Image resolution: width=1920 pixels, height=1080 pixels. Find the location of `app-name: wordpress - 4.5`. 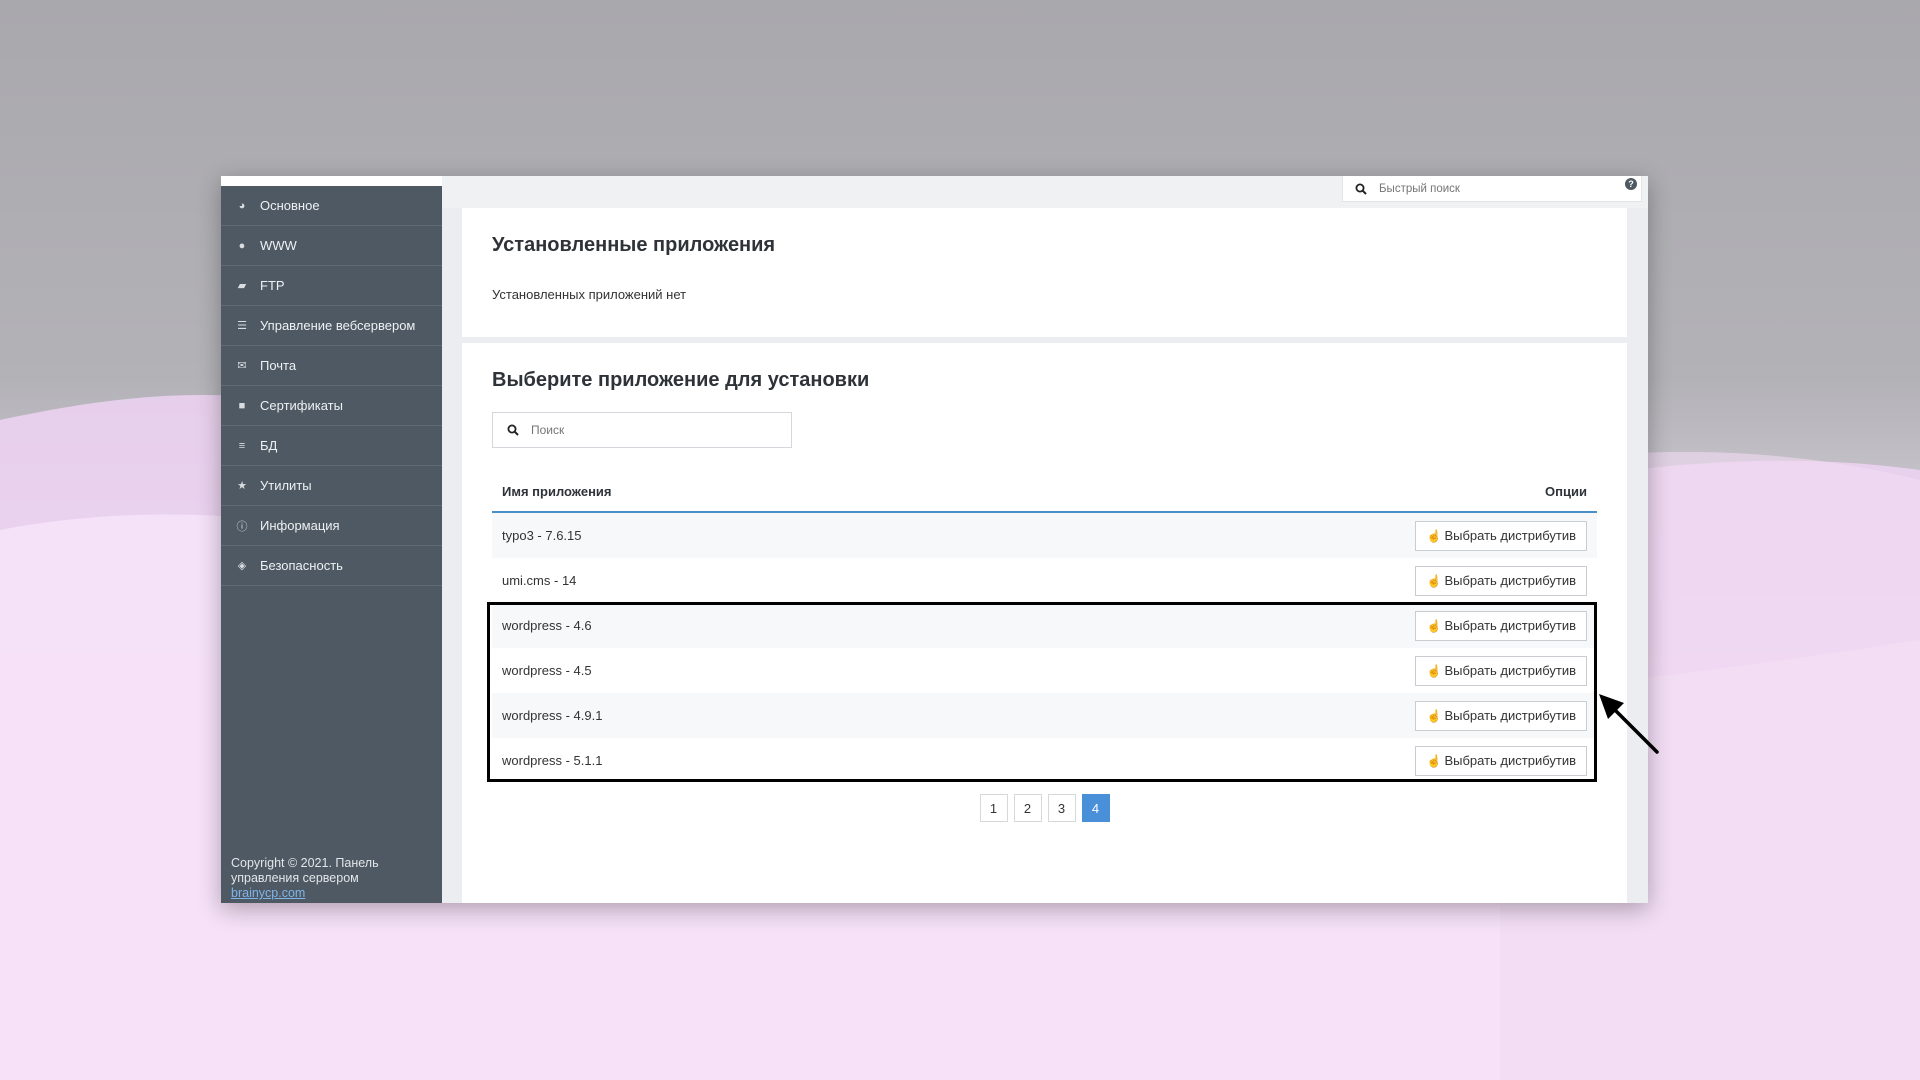

app-name: wordpress - 4.5 is located at coordinates (547, 670).